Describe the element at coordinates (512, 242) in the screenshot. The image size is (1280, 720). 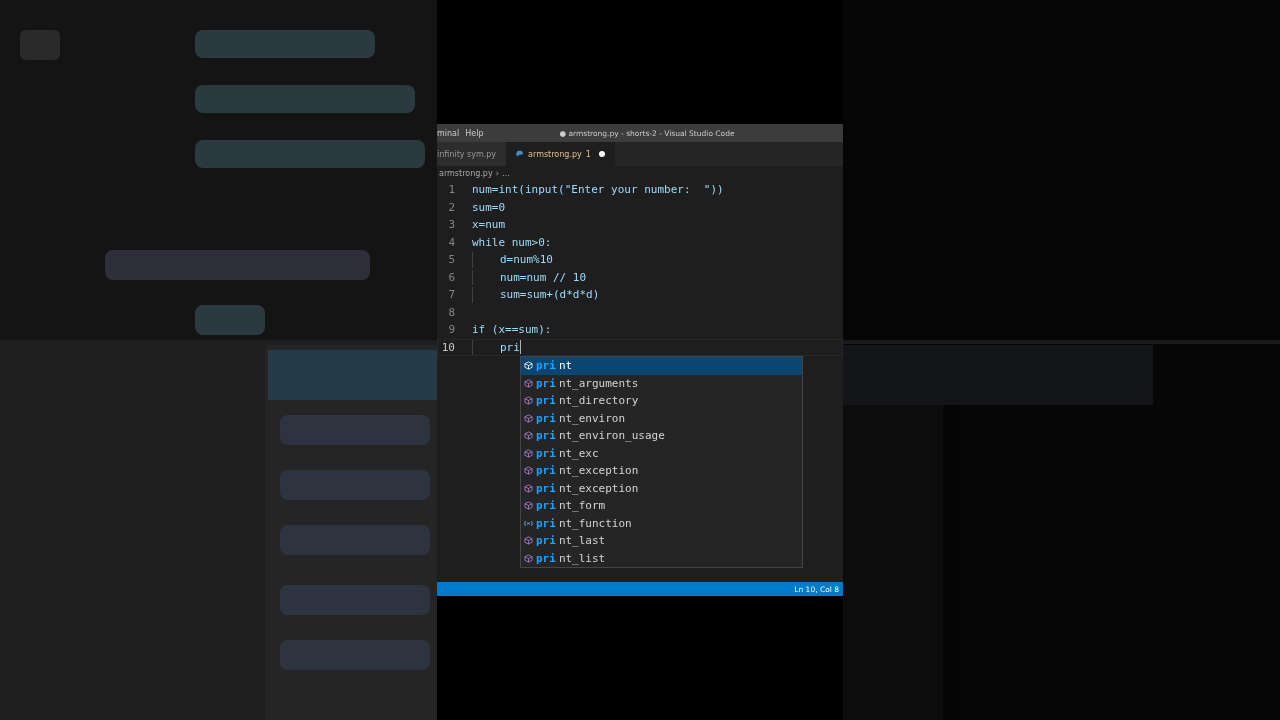
I see `code-line: while num>0:` at that location.